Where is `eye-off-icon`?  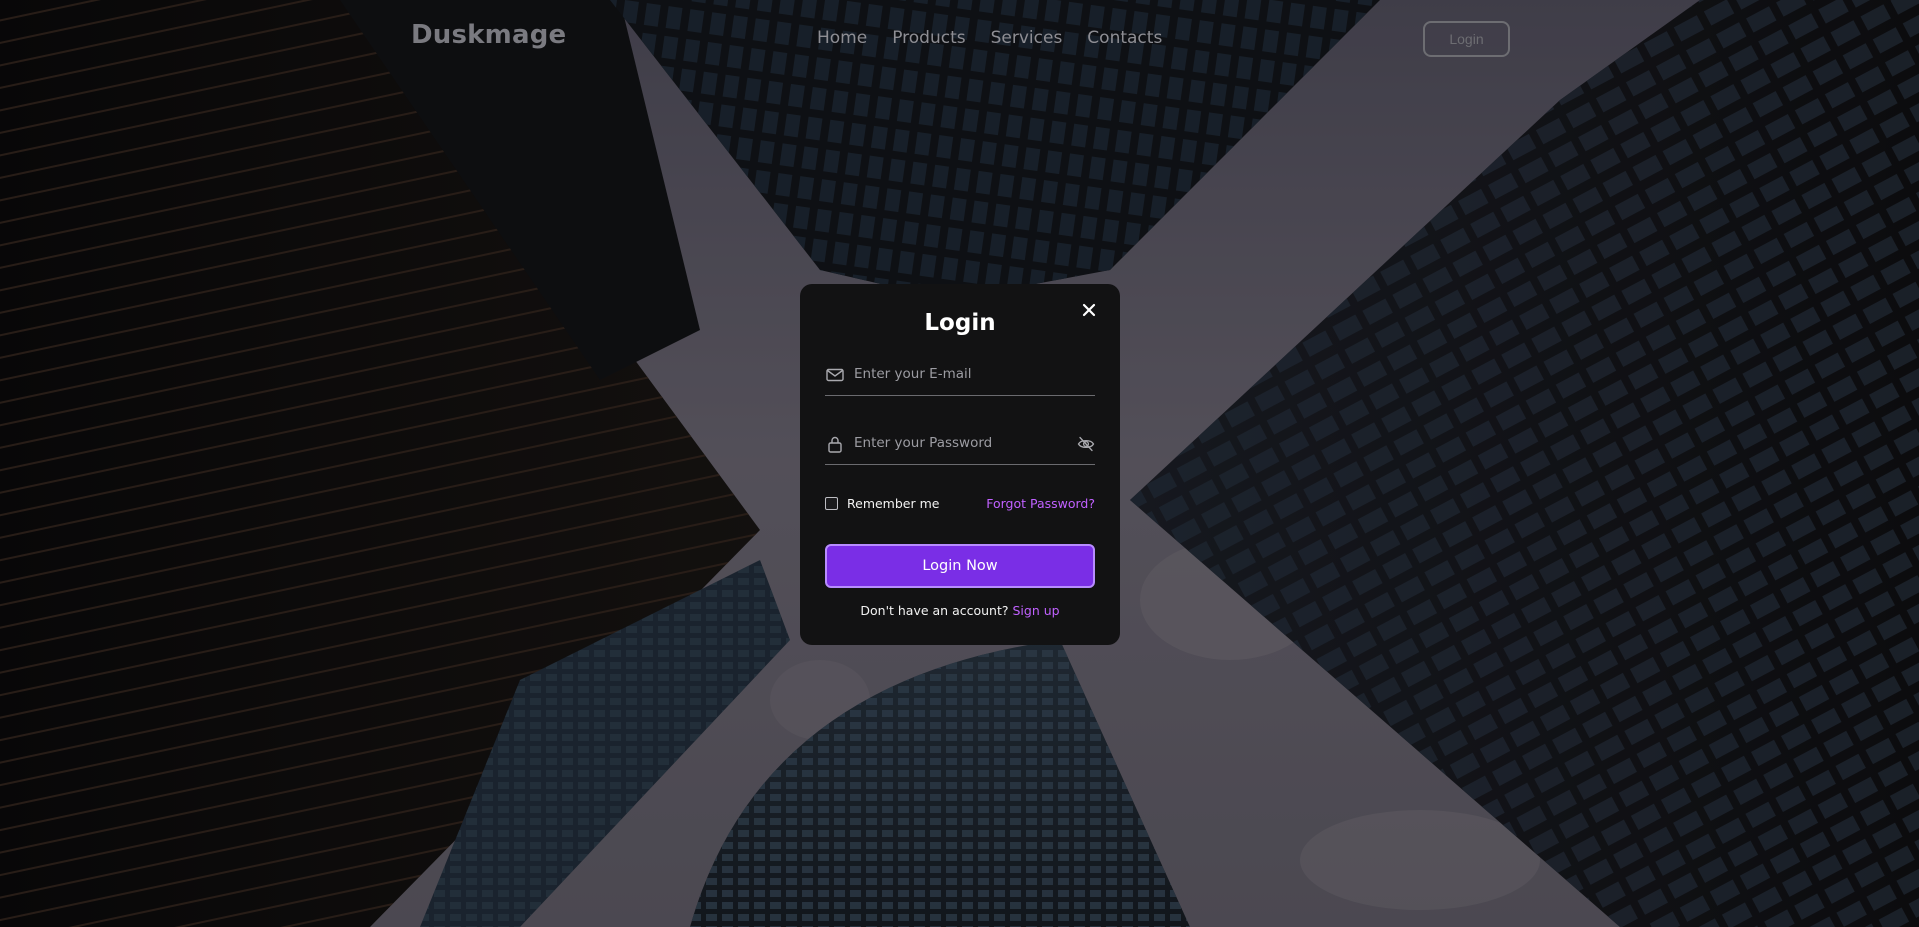
eye-off-icon is located at coordinates (1086, 444).